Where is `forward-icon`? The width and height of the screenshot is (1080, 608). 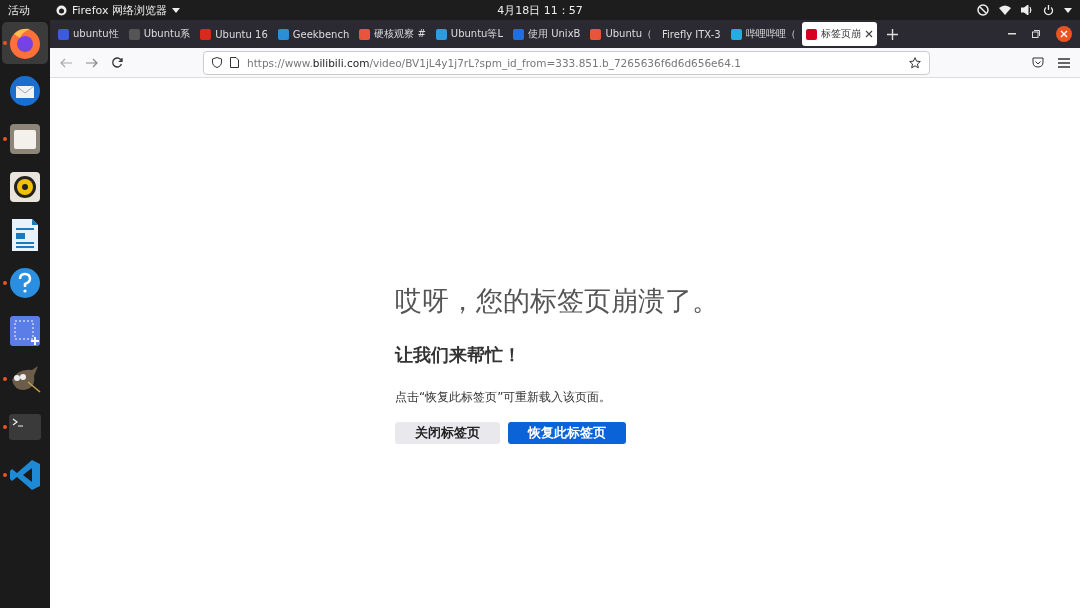
forward-icon is located at coordinates (92, 62).